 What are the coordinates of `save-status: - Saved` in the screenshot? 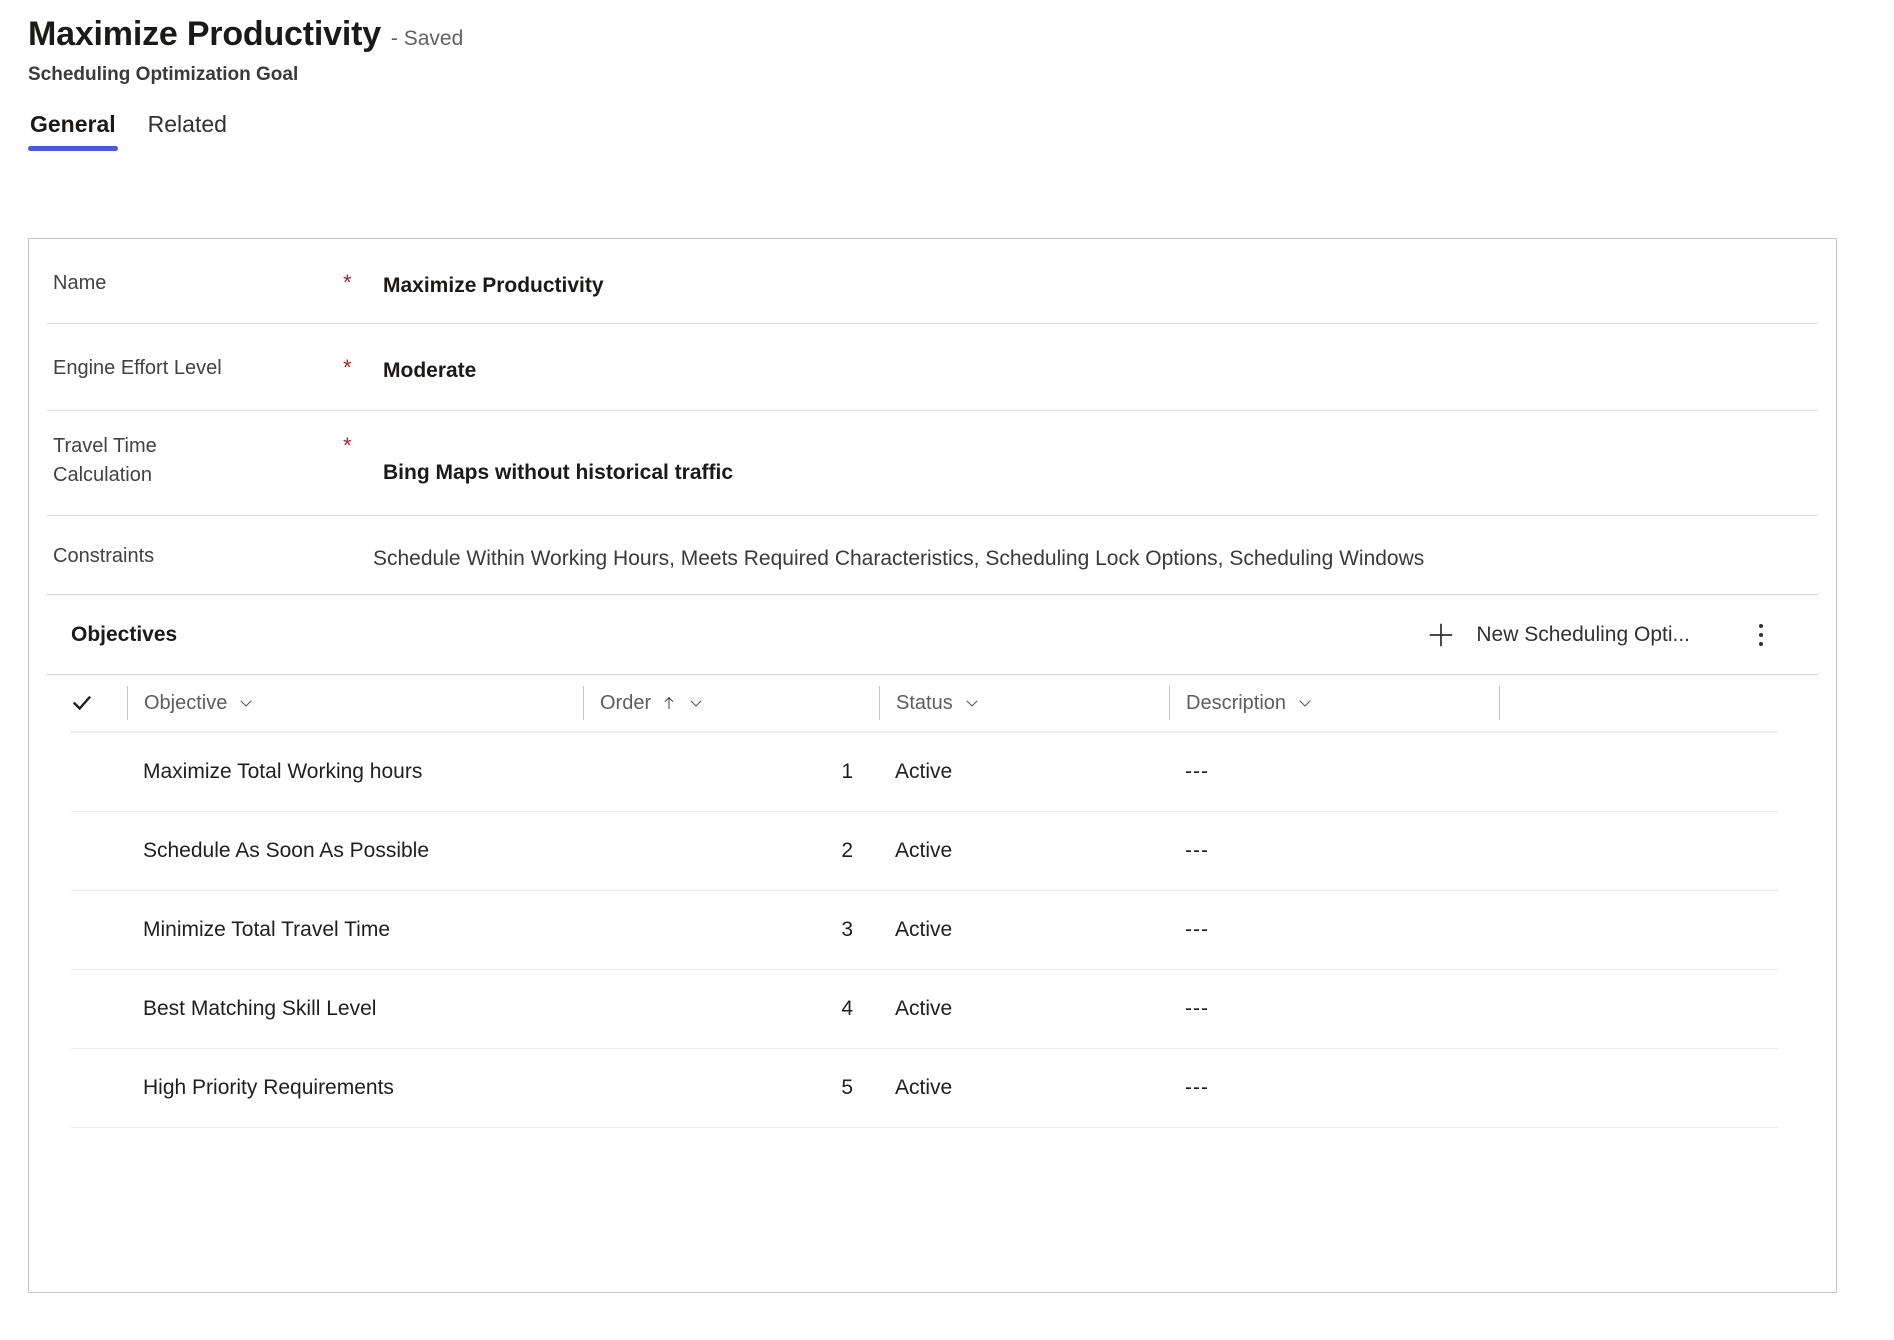 It's located at (427, 38).